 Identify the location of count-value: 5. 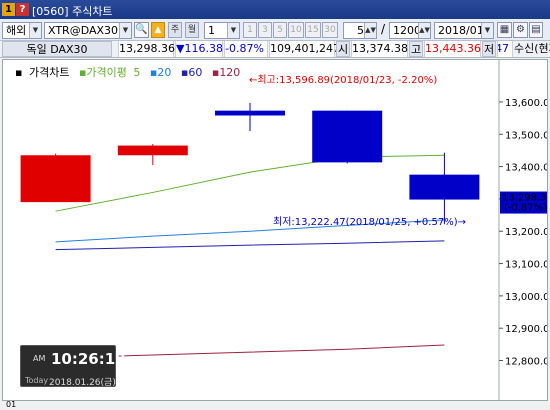
(360, 30).